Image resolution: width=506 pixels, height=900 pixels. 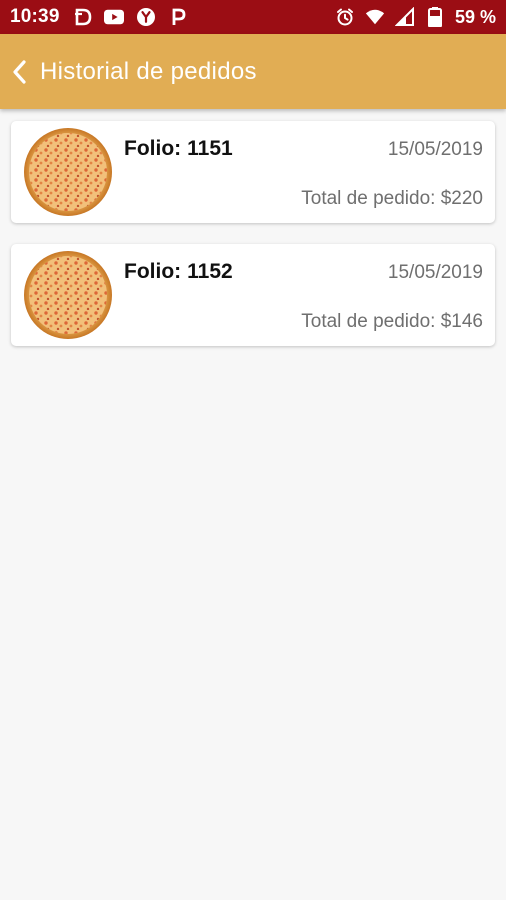 I want to click on p-icon, so click(x=178, y=17).